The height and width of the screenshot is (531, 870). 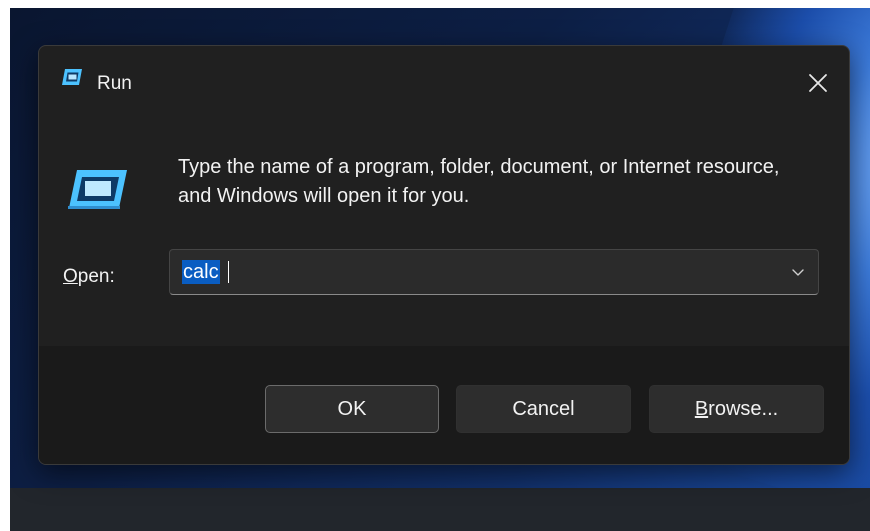 What do you see at coordinates (440, 509) in the screenshot?
I see `taskbar` at bounding box center [440, 509].